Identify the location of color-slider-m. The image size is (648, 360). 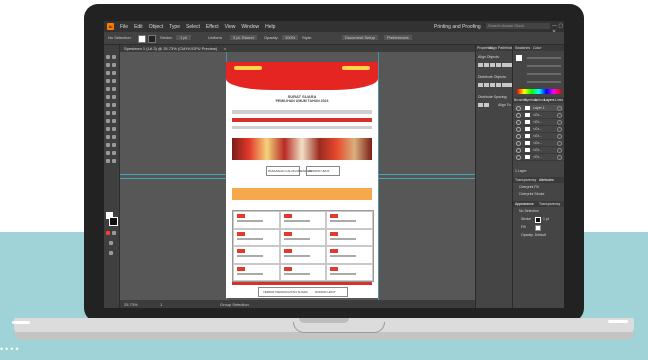
(544, 66).